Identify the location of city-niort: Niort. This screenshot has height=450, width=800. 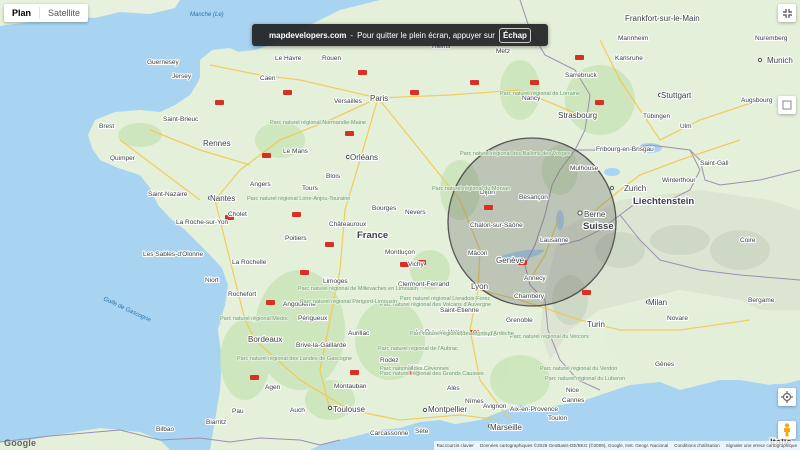
(212, 280).